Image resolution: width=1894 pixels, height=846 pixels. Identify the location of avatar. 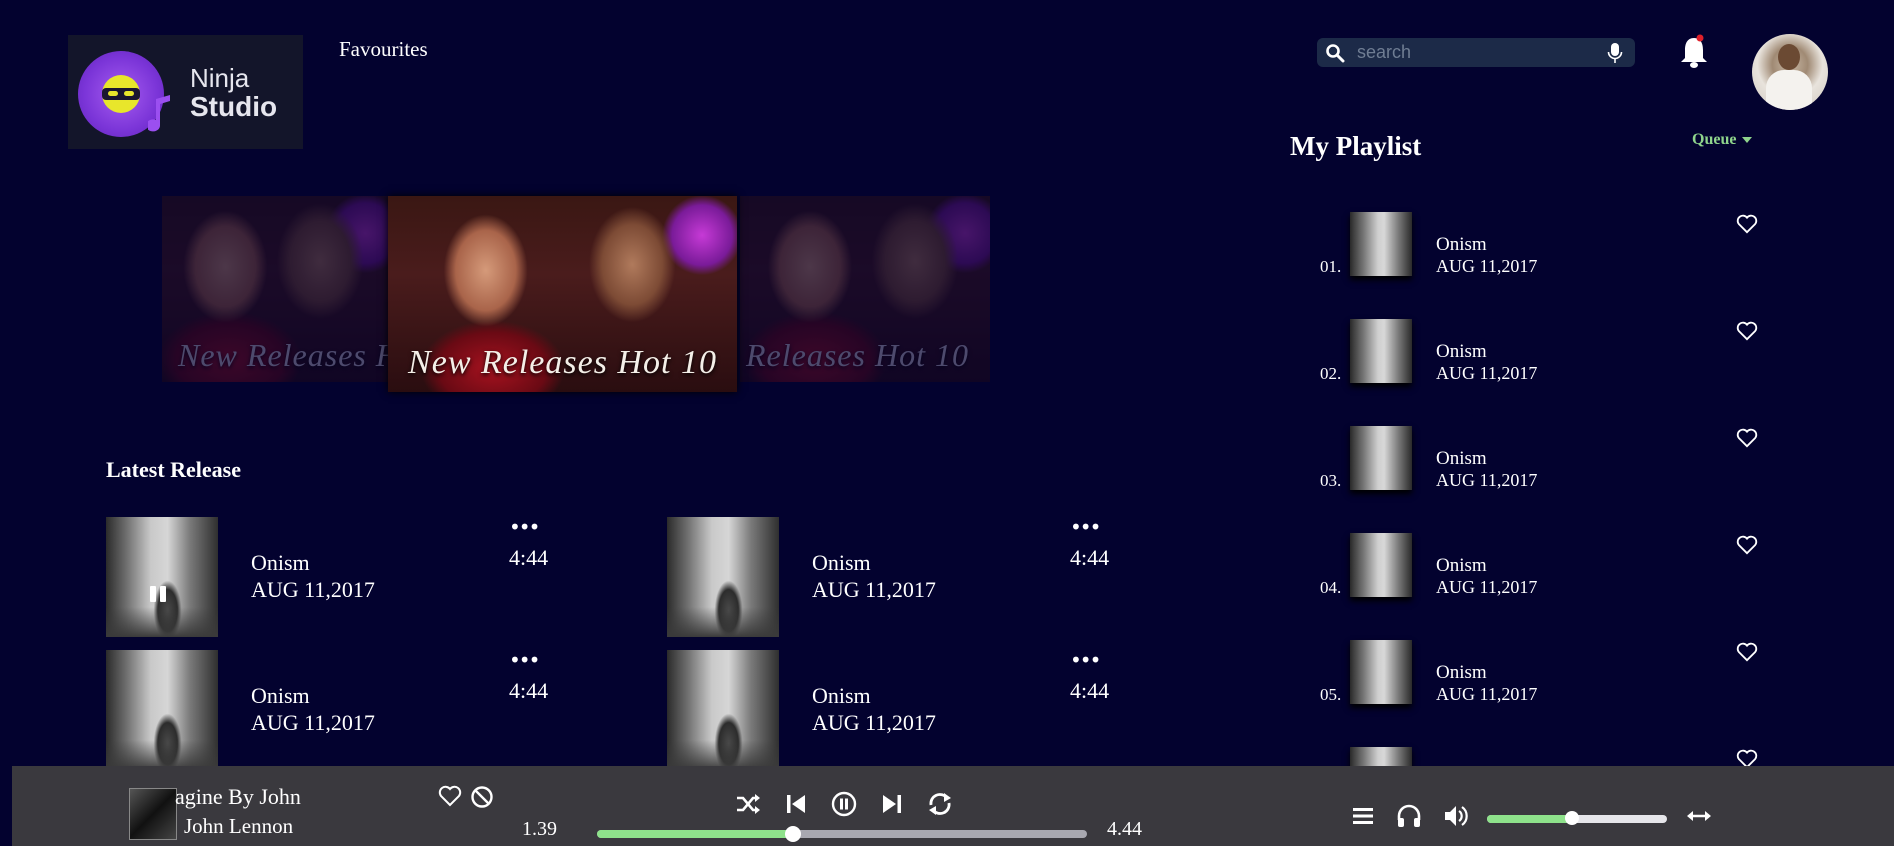
(1790, 72).